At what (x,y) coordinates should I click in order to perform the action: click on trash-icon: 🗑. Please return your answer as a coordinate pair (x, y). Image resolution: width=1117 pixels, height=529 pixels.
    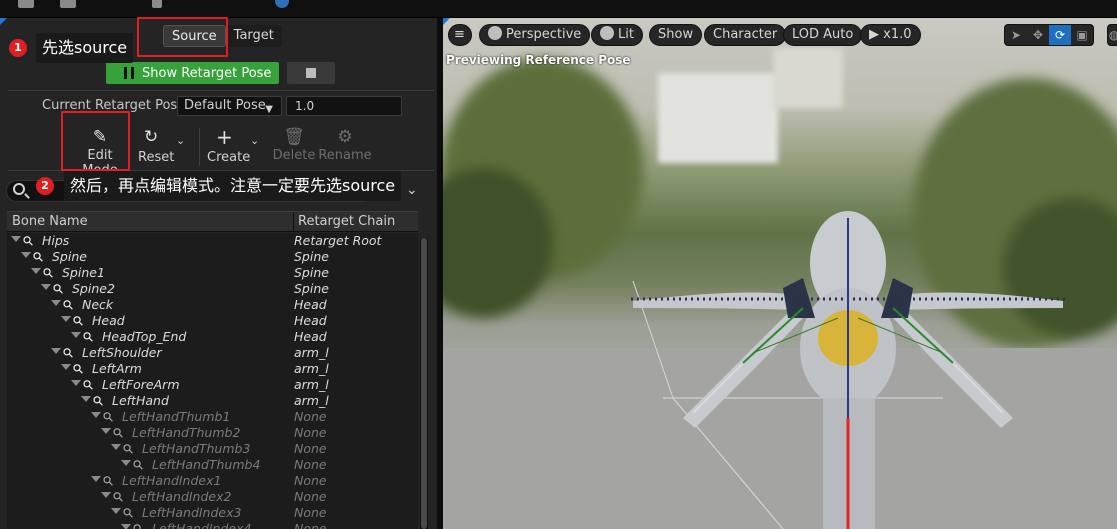
    Looking at the image, I should click on (294, 137).